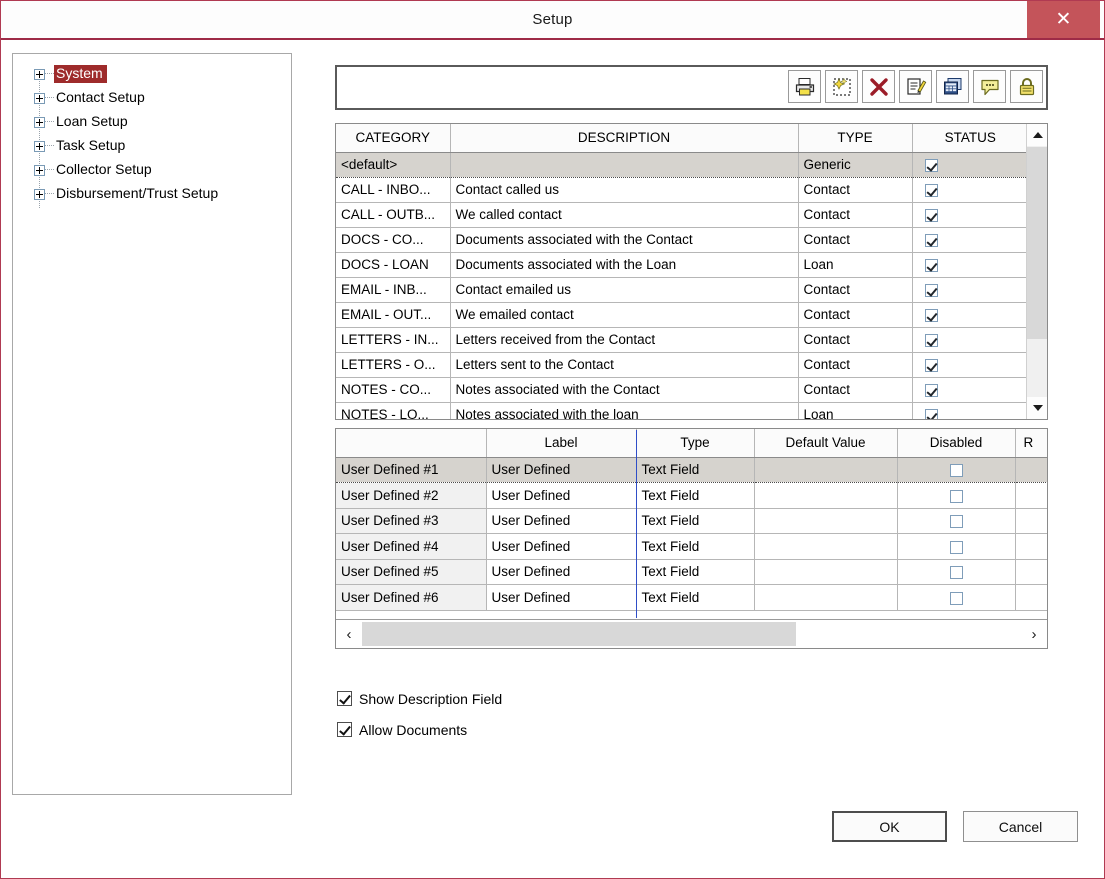 The height and width of the screenshot is (879, 1105). I want to click on scrollbar-track, so click(691, 634).